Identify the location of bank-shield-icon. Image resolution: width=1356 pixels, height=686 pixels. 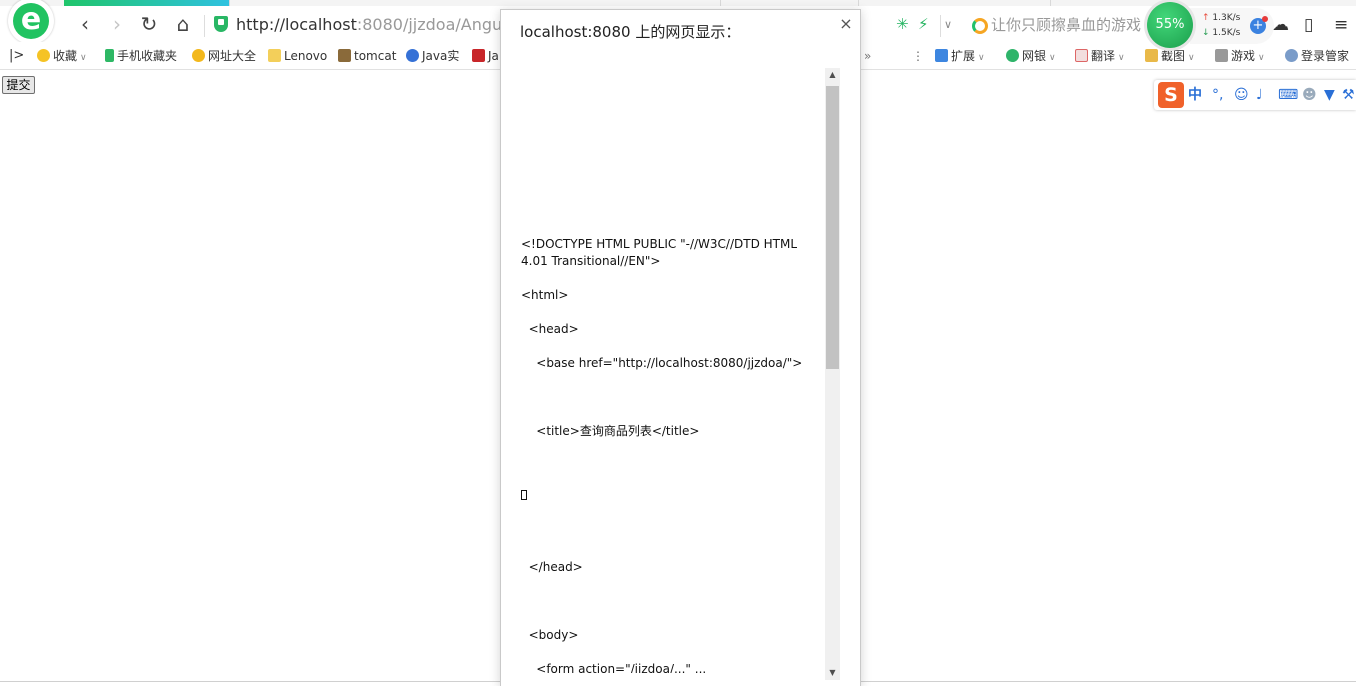
(1012, 55).